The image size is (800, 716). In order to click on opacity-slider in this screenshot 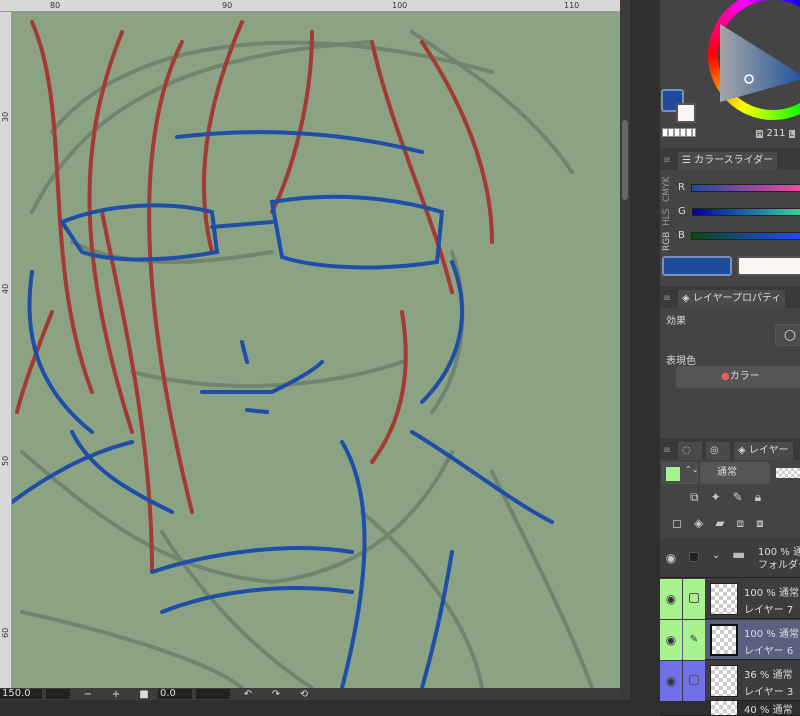, I will do `click(788, 473)`.